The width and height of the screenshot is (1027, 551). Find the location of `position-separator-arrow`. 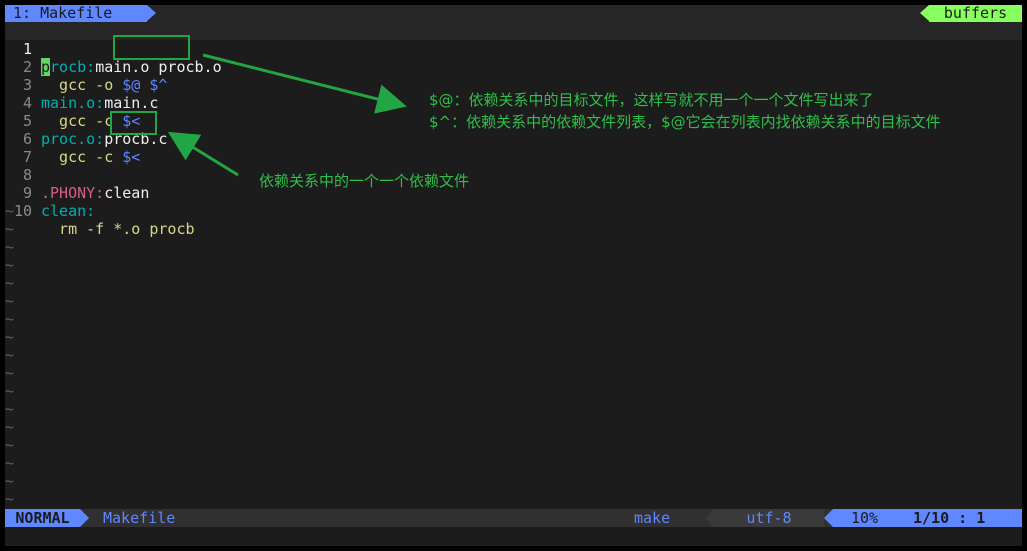

position-separator-arrow is located at coordinates (828, 518).